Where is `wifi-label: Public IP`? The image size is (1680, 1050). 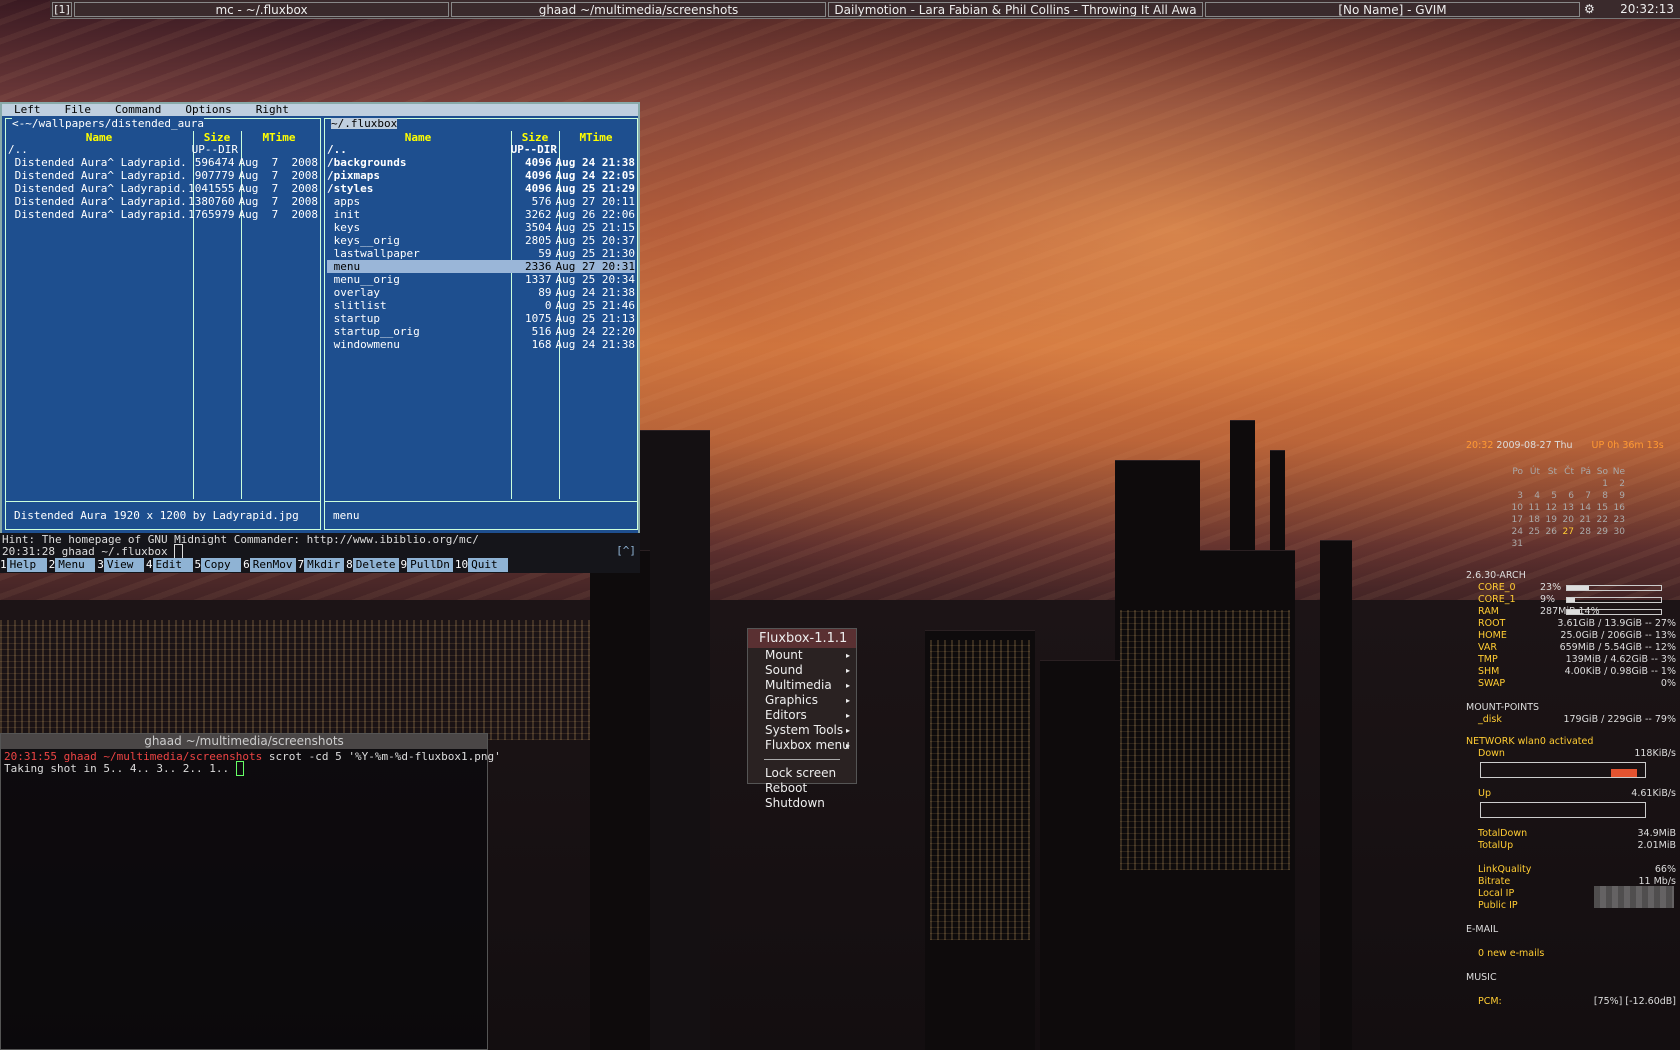 wifi-label: Public IP is located at coordinates (1498, 905).